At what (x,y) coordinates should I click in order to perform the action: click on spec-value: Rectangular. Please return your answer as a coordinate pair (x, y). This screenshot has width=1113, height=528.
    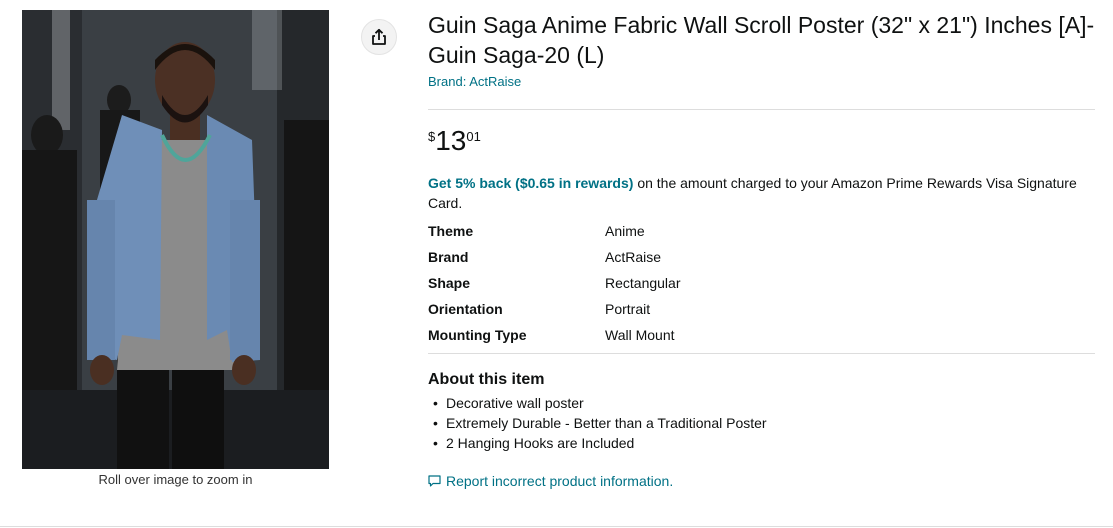
    Looking at the image, I should click on (643, 283).